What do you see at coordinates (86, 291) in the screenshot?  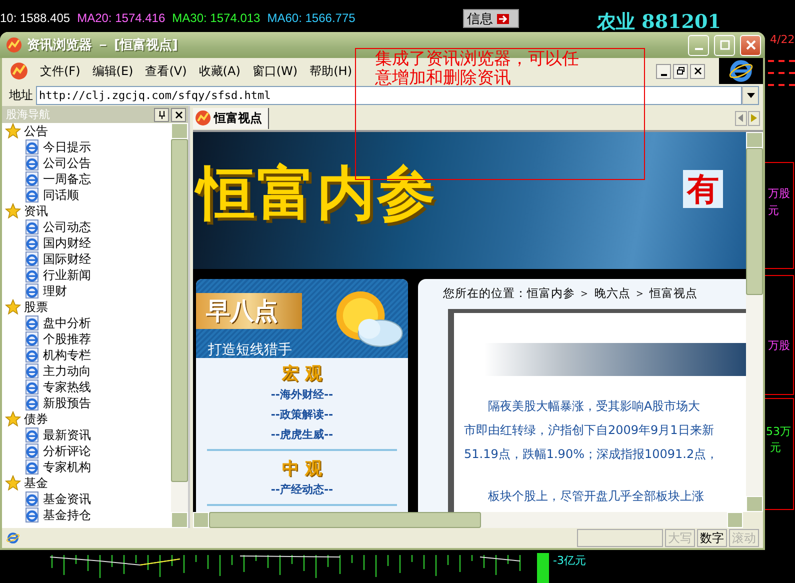 I see `tree-item: 理财` at bounding box center [86, 291].